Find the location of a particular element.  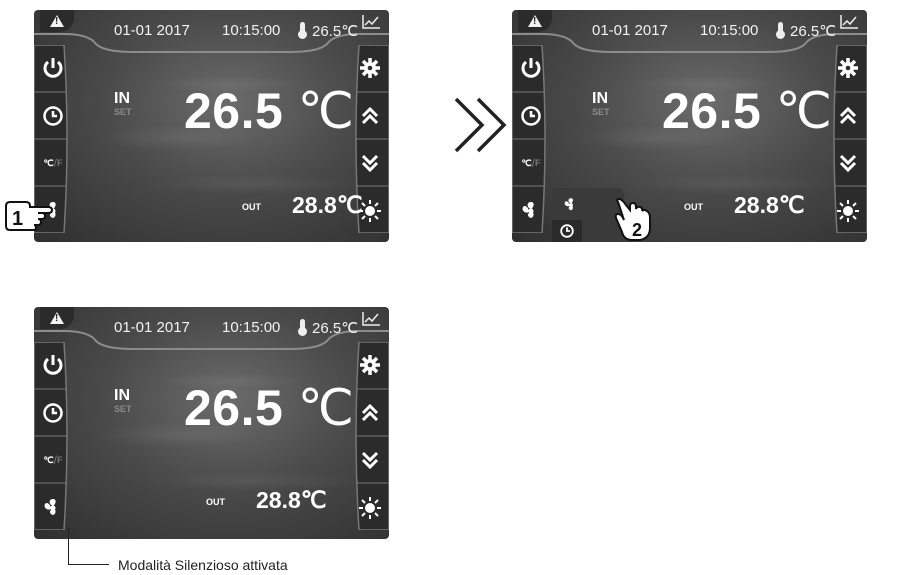

sun-icon is located at coordinates (848, 211).